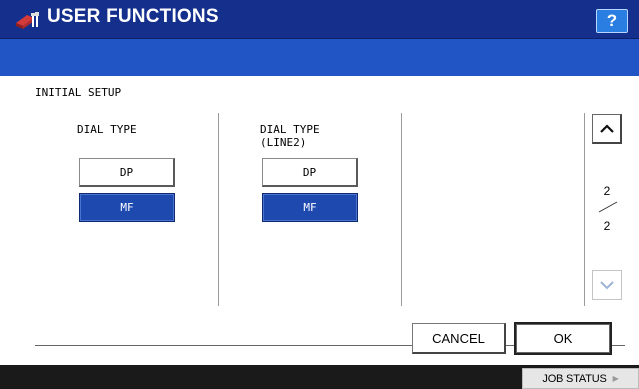 This screenshot has width=639, height=389. I want to click on tab-bar, so click(319, 57).